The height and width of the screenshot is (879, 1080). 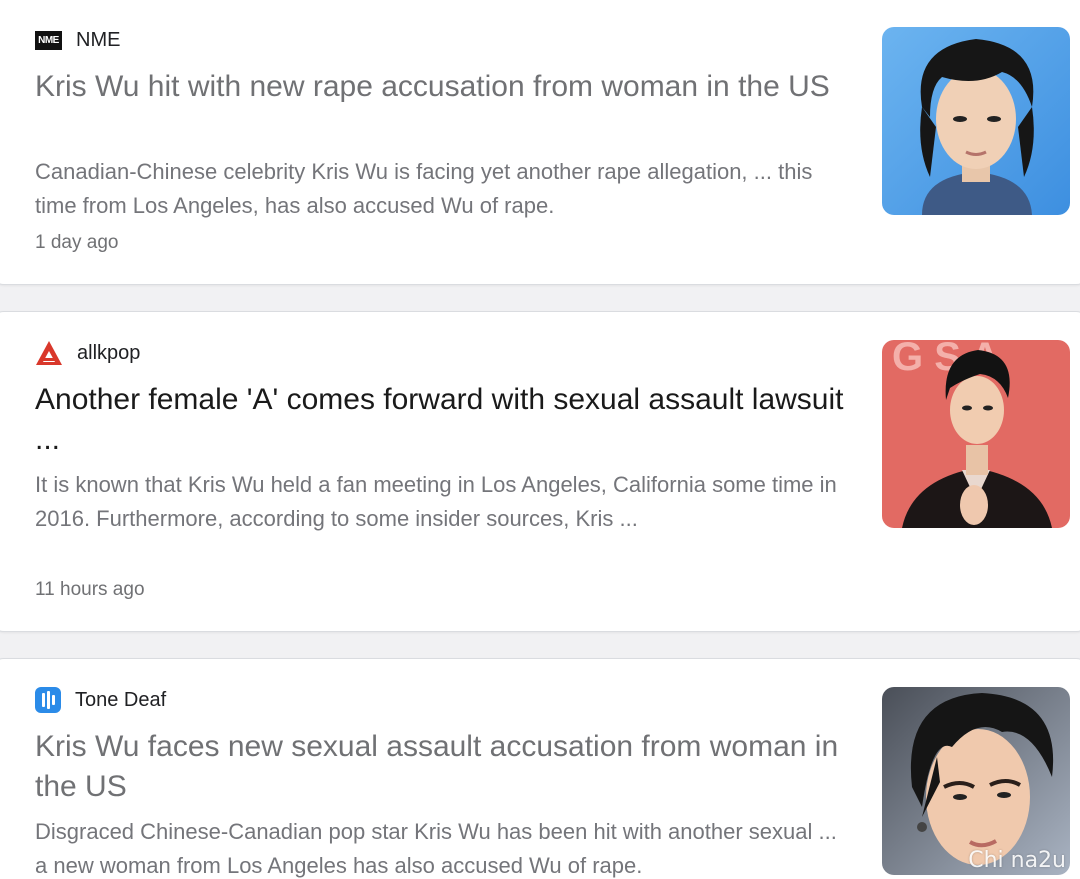 I want to click on tonedeaf-logo-icon, so click(x=48, y=700).